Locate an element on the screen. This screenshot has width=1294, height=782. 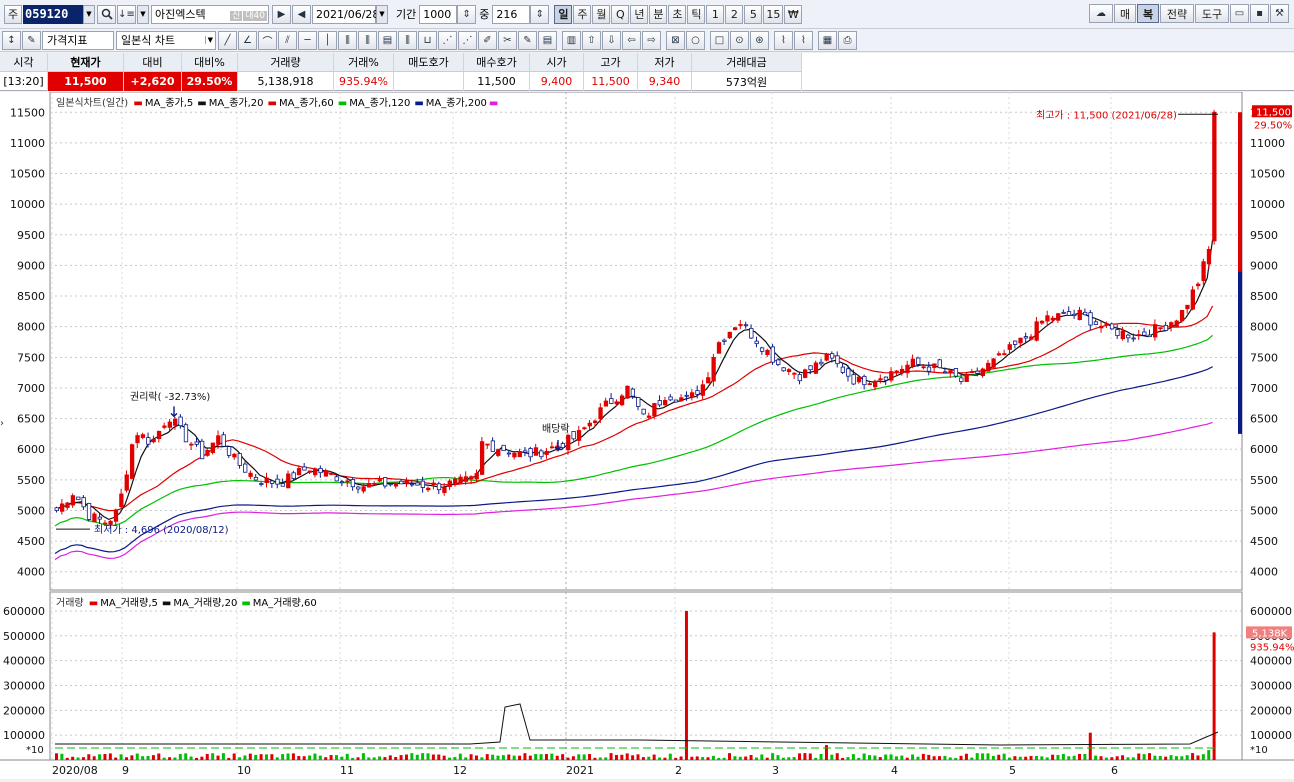
chart-type-select: 일본식 차트 ▼ is located at coordinates (166, 40).